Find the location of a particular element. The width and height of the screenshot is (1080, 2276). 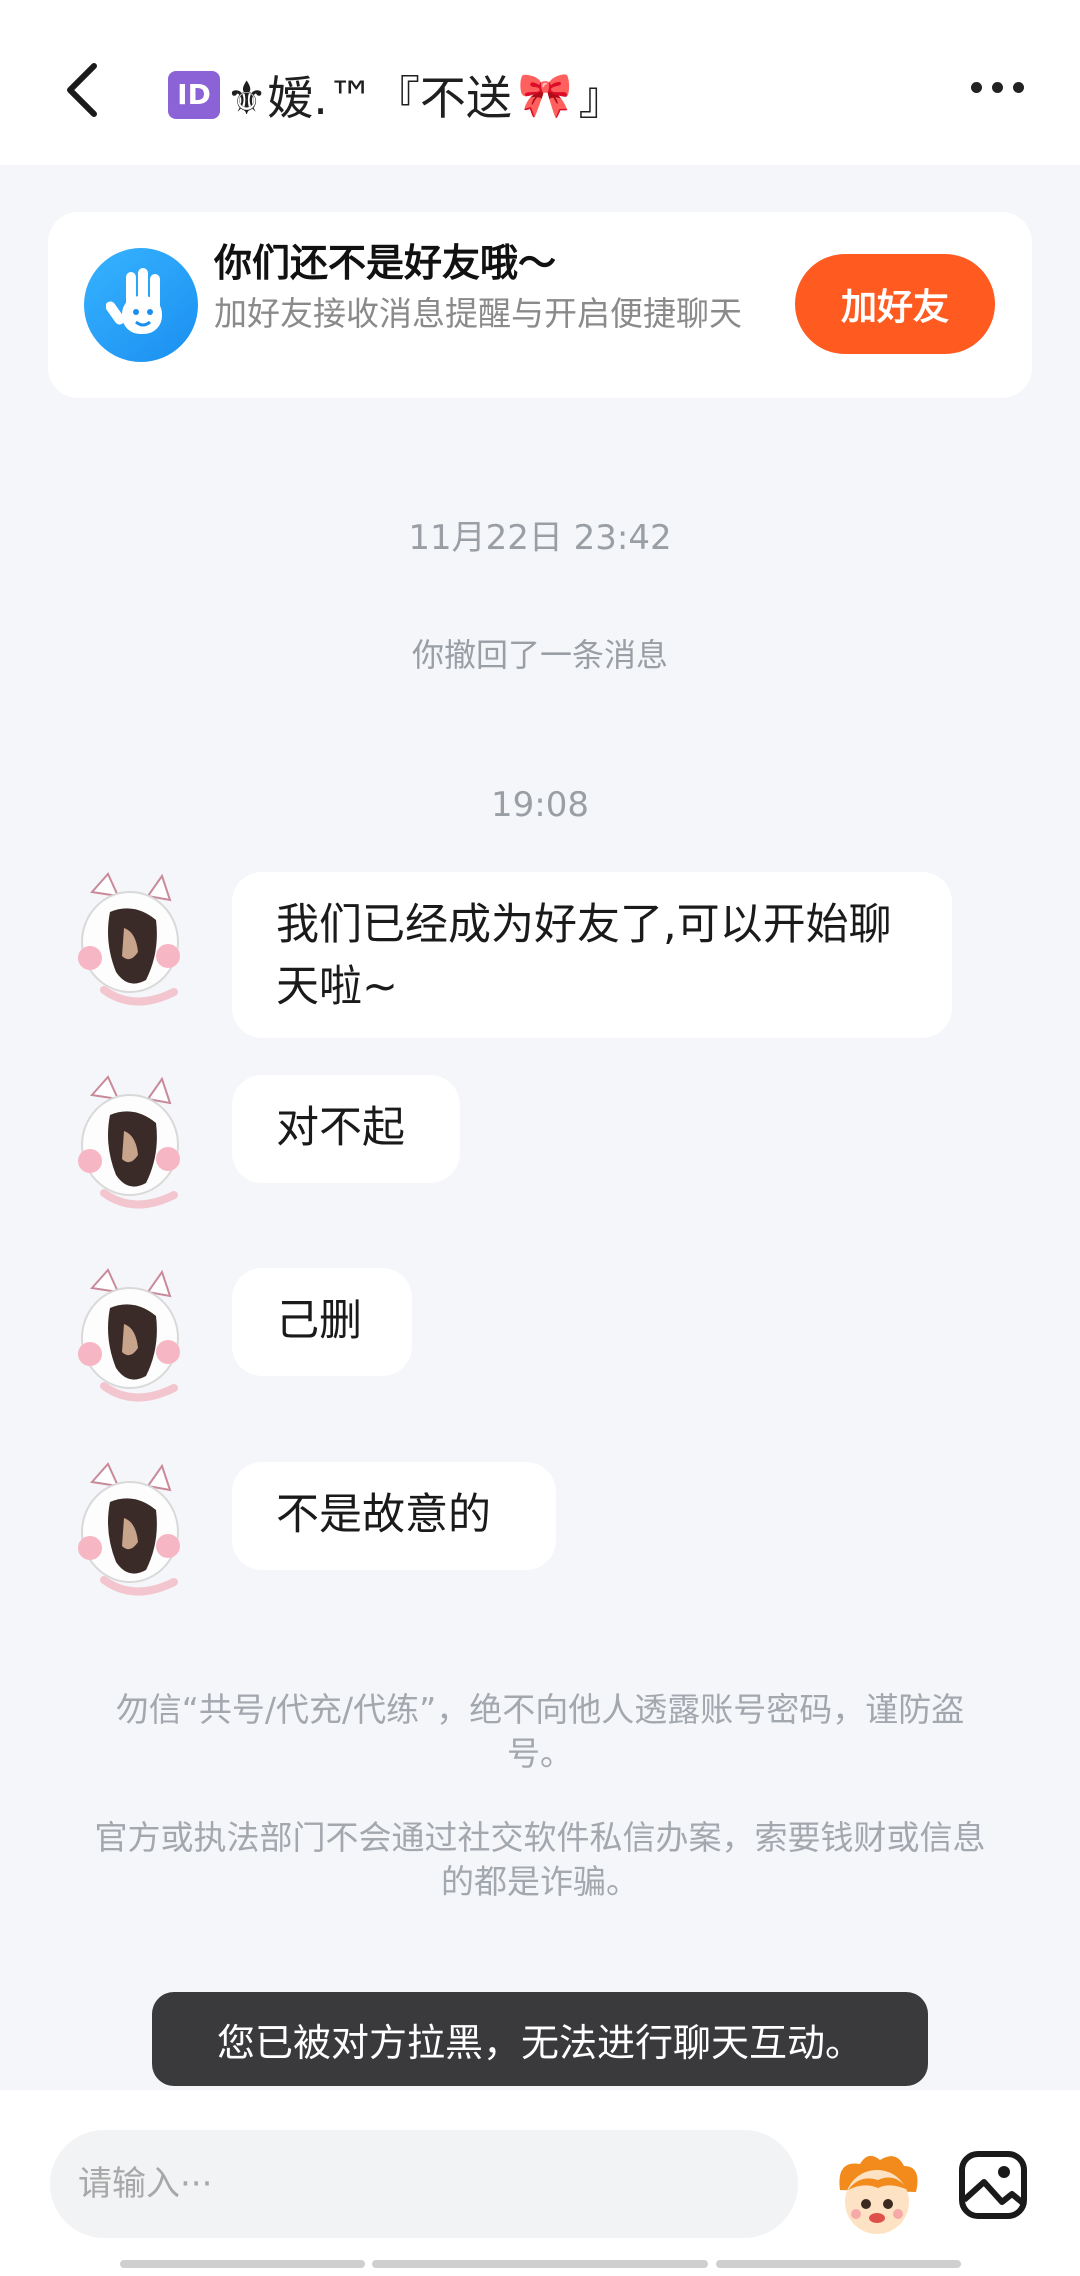

message-bubble: 不是故意的 is located at coordinates (394, 1516).